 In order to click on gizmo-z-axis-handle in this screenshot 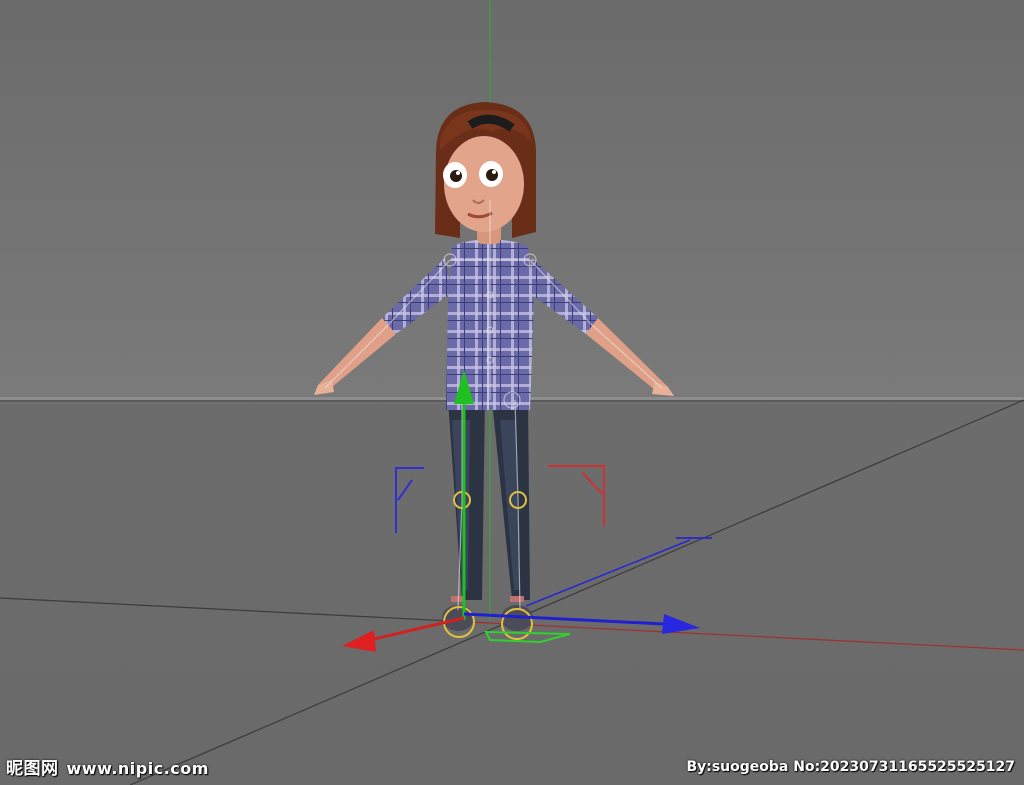, I will do `click(564, 619)`.